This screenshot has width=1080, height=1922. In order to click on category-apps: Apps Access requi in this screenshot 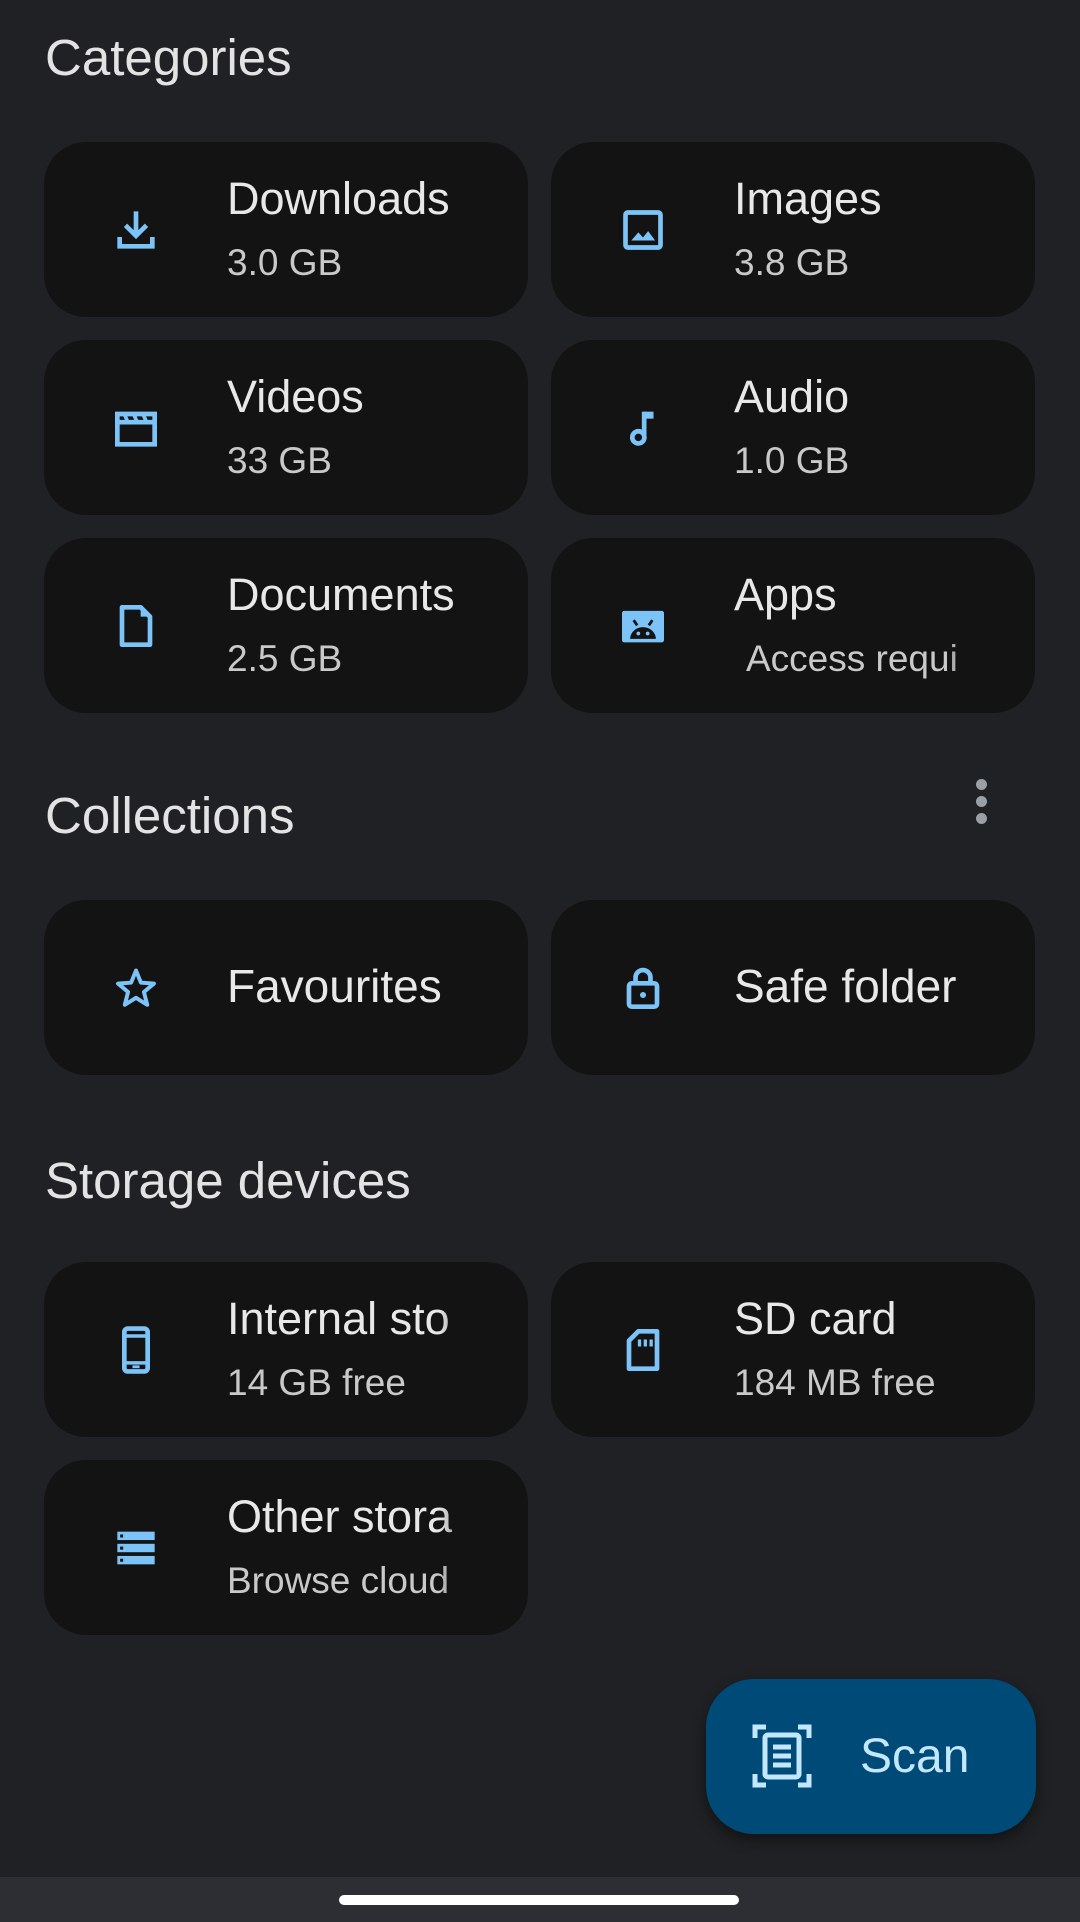, I will do `click(793, 625)`.